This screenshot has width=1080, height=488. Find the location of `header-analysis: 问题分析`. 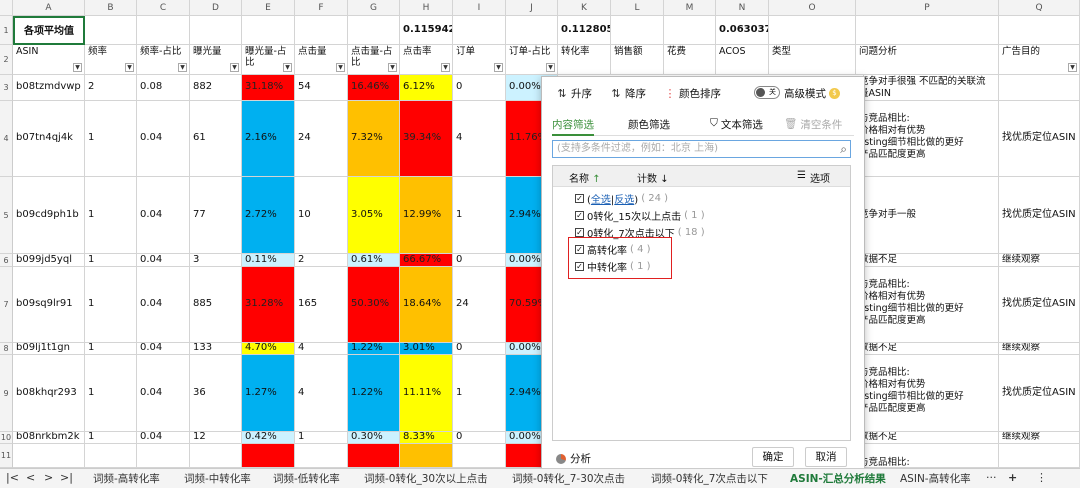

header-analysis: 问题分析 is located at coordinates (927, 60).